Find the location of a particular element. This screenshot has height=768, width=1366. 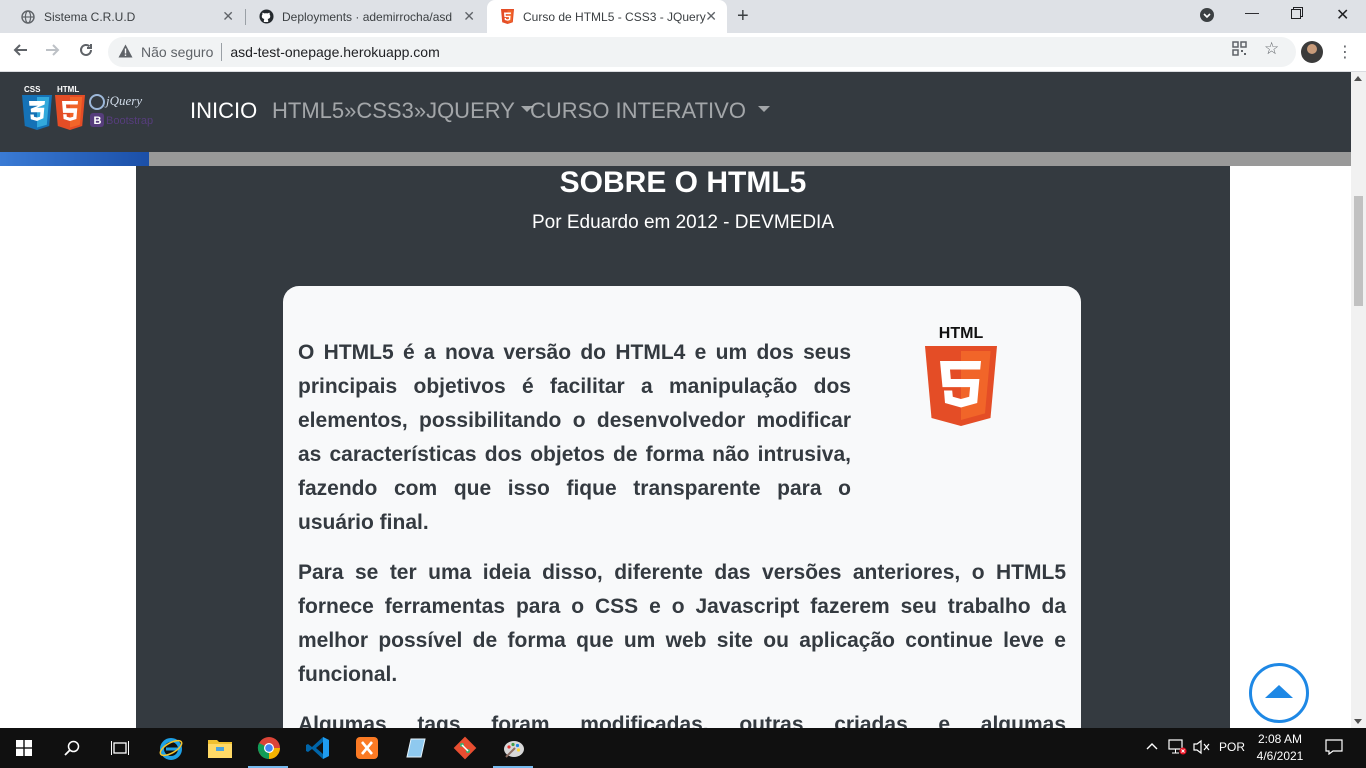

reading-progress-fill is located at coordinates (74, 159).